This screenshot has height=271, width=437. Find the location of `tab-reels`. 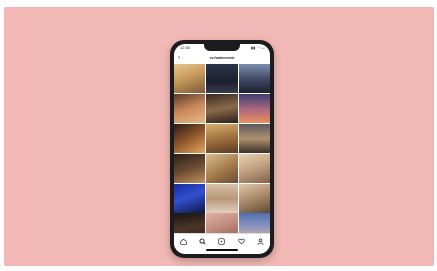

tab-reels is located at coordinates (222, 241).